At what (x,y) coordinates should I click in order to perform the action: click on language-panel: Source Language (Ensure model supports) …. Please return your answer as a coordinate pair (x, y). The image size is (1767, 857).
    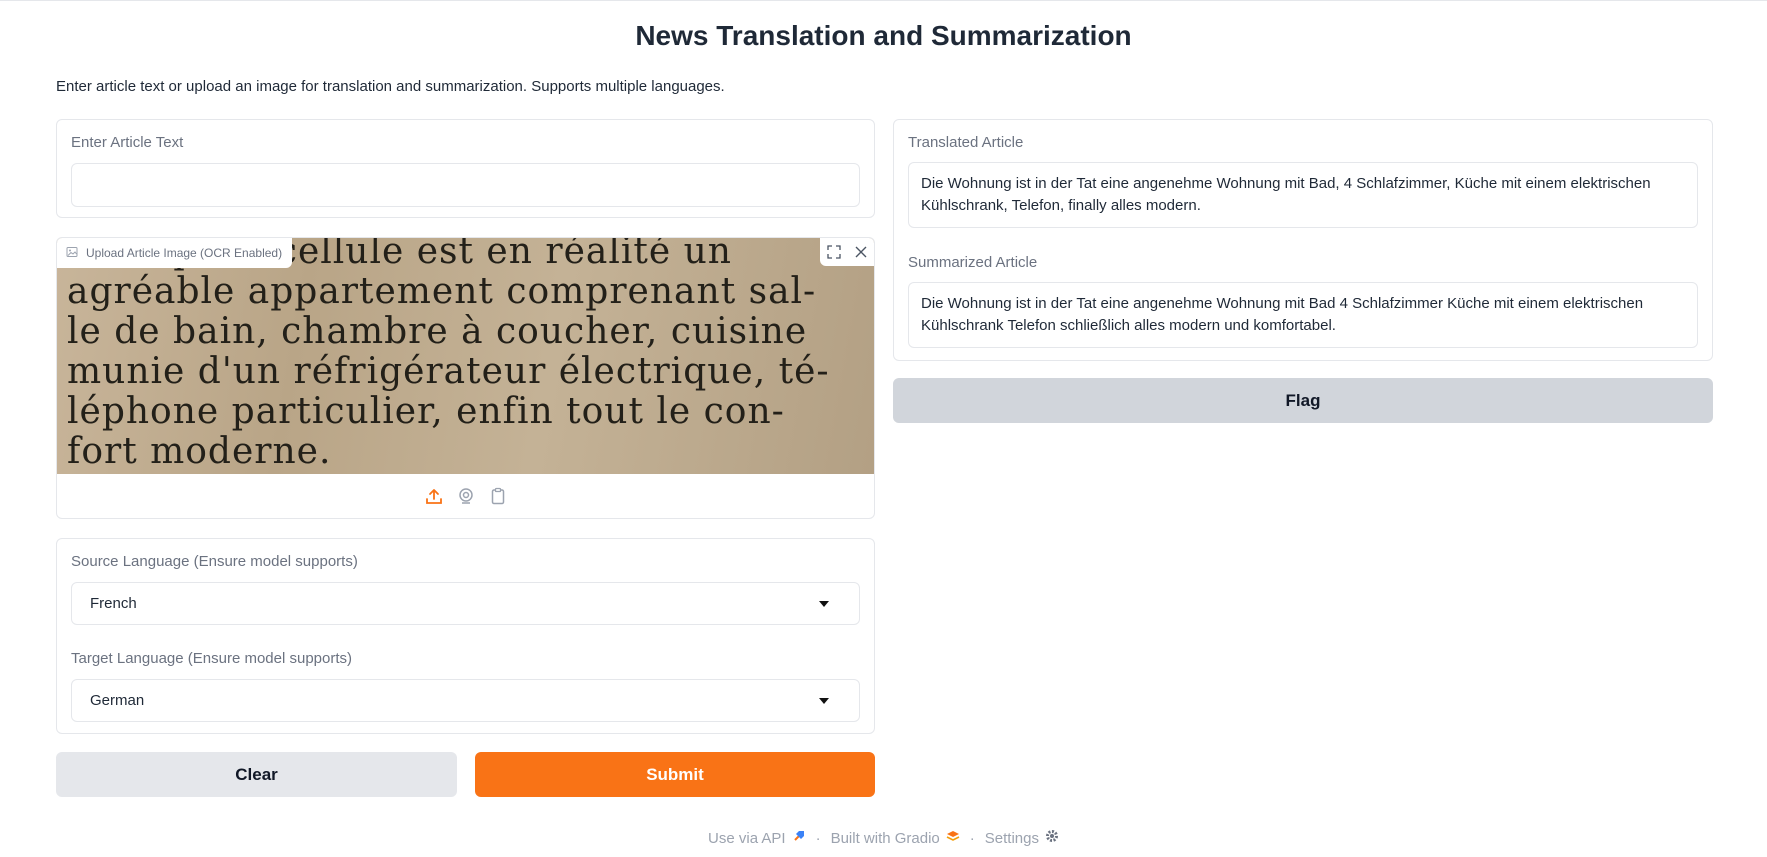
    Looking at the image, I should click on (465, 636).